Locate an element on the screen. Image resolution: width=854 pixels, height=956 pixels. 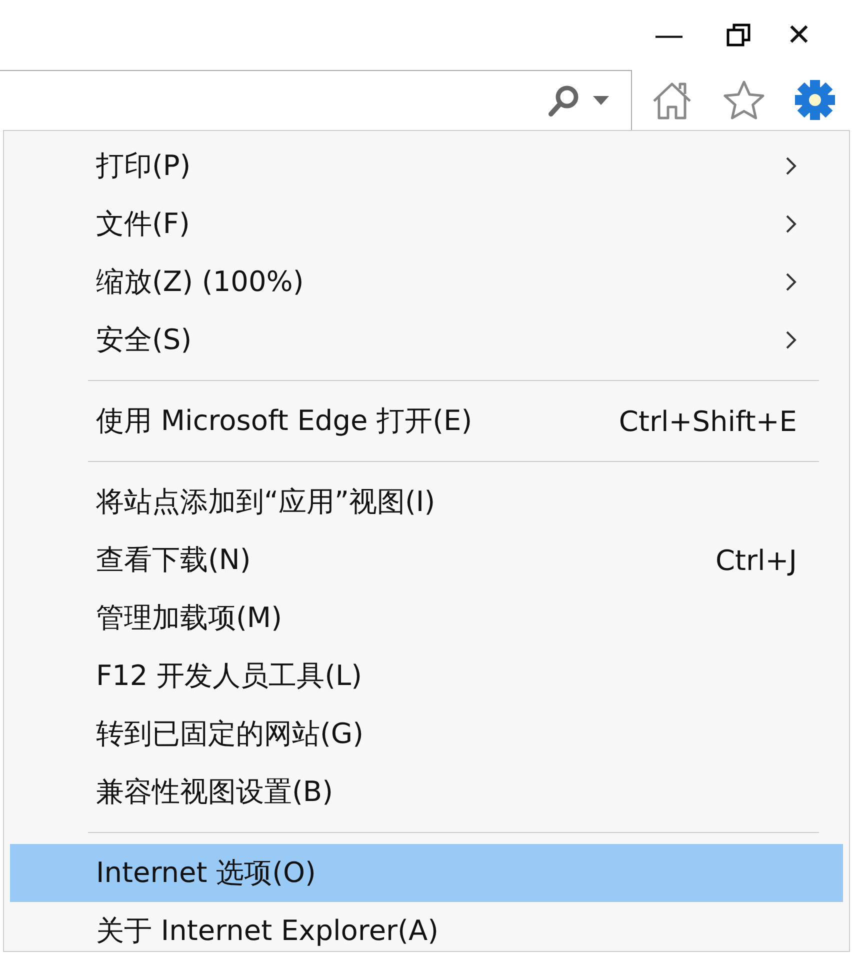
settings-icon is located at coordinates (815, 100).